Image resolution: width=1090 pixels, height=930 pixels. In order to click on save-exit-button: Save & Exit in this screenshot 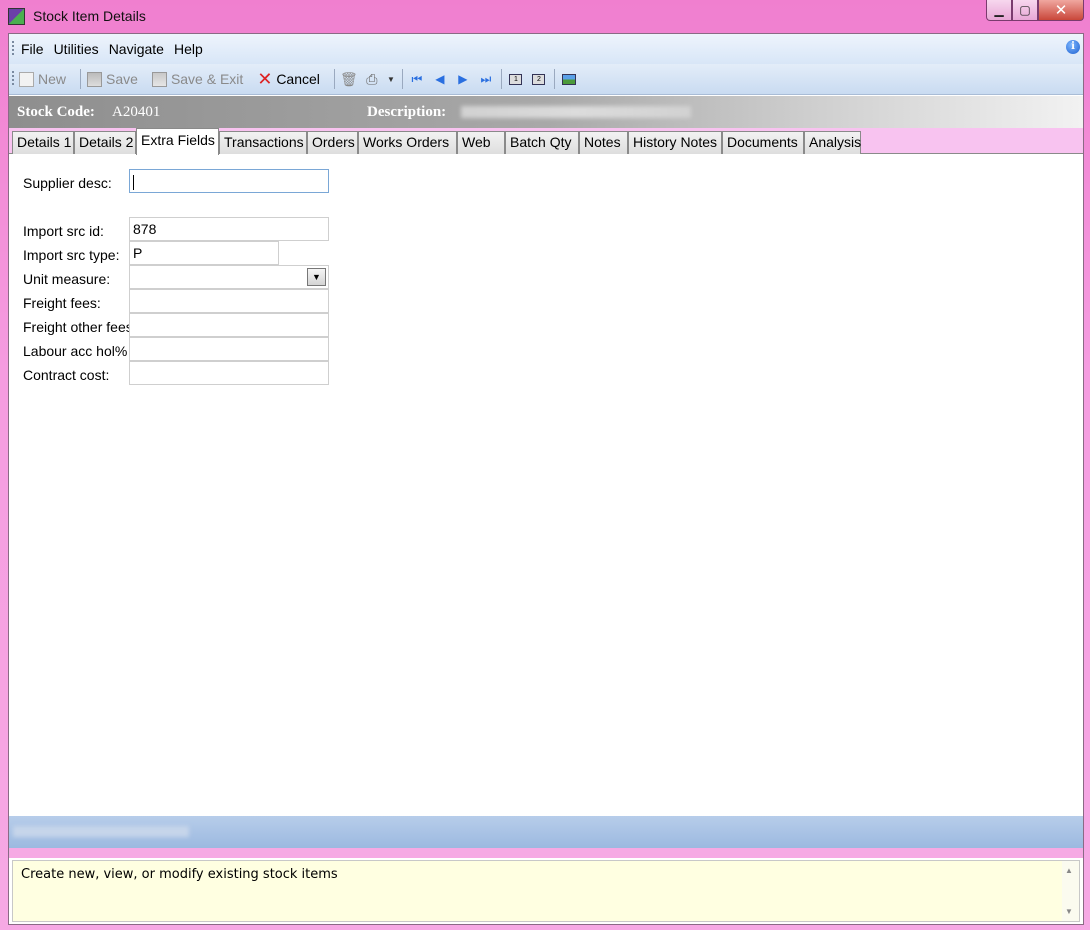, I will do `click(197, 79)`.